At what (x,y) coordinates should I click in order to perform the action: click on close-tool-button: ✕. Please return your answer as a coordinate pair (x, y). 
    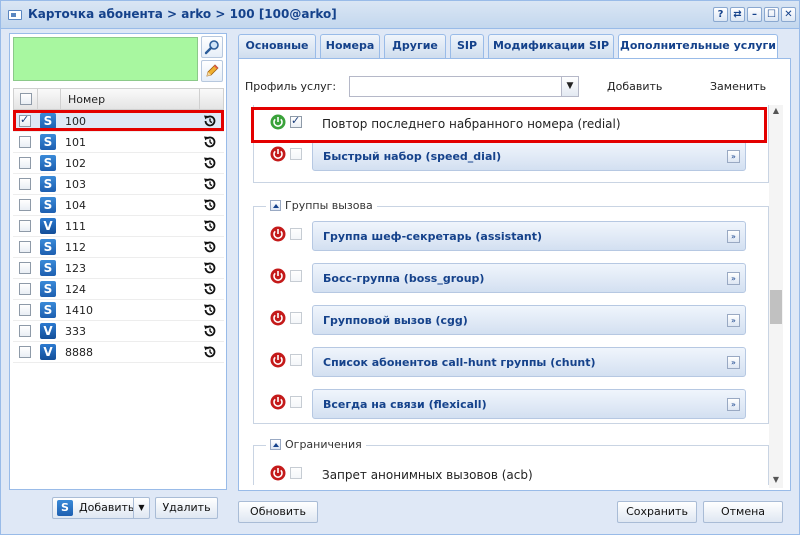
    Looking at the image, I should click on (788, 14).